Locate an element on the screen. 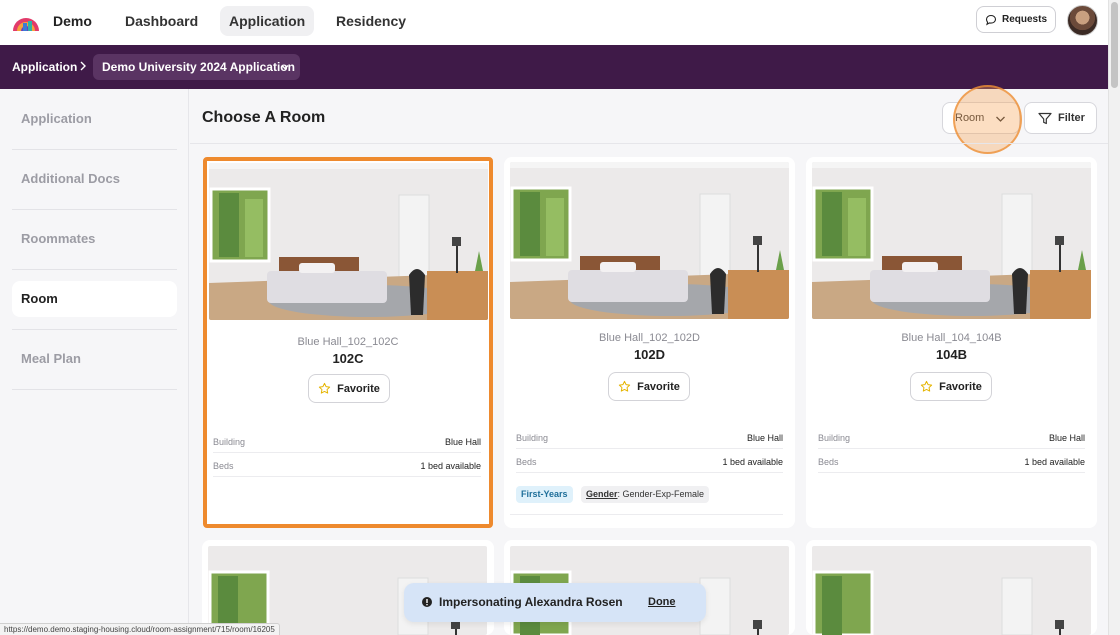 The width and height of the screenshot is (1120, 635). requests-button: Requests is located at coordinates (1016, 19).